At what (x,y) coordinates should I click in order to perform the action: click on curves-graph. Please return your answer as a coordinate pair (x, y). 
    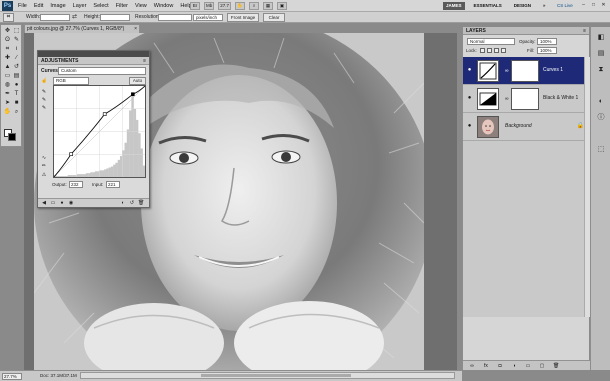
    Looking at the image, I should click on (99, 131).